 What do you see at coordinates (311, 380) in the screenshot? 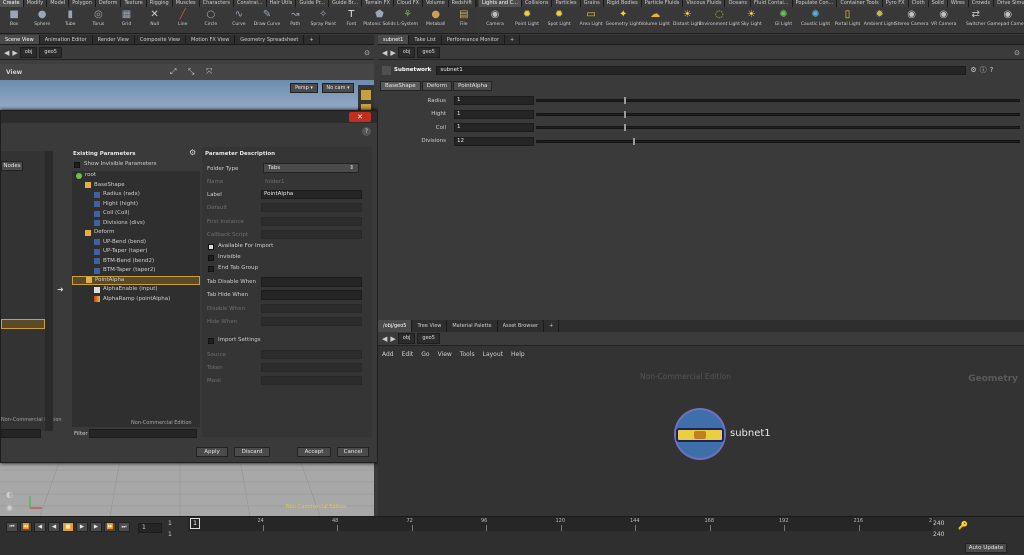
I see `mask-field` at bounding box center [311, 380].